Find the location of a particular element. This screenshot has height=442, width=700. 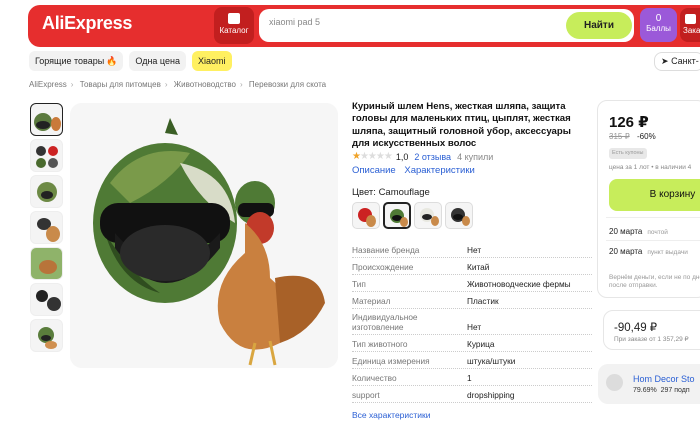

spec-value: Пластик is located at coordinates (483, 301).